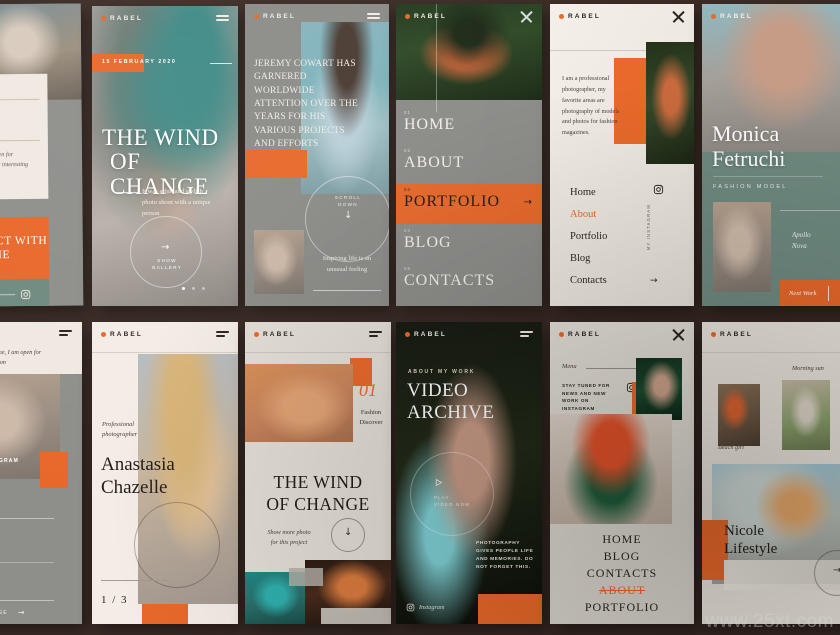  Describe the element at coordinates (622, 539) in the screenshot. I see `overlay-item-home: HOME` at that location.